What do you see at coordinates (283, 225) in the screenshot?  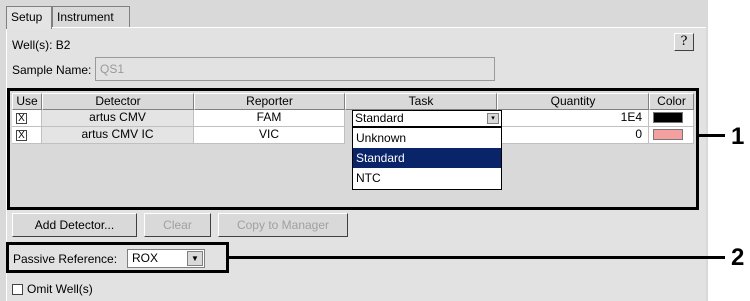 I see `copy-to-manager-button: Copy to Manager` at bounding box center [283, 225].